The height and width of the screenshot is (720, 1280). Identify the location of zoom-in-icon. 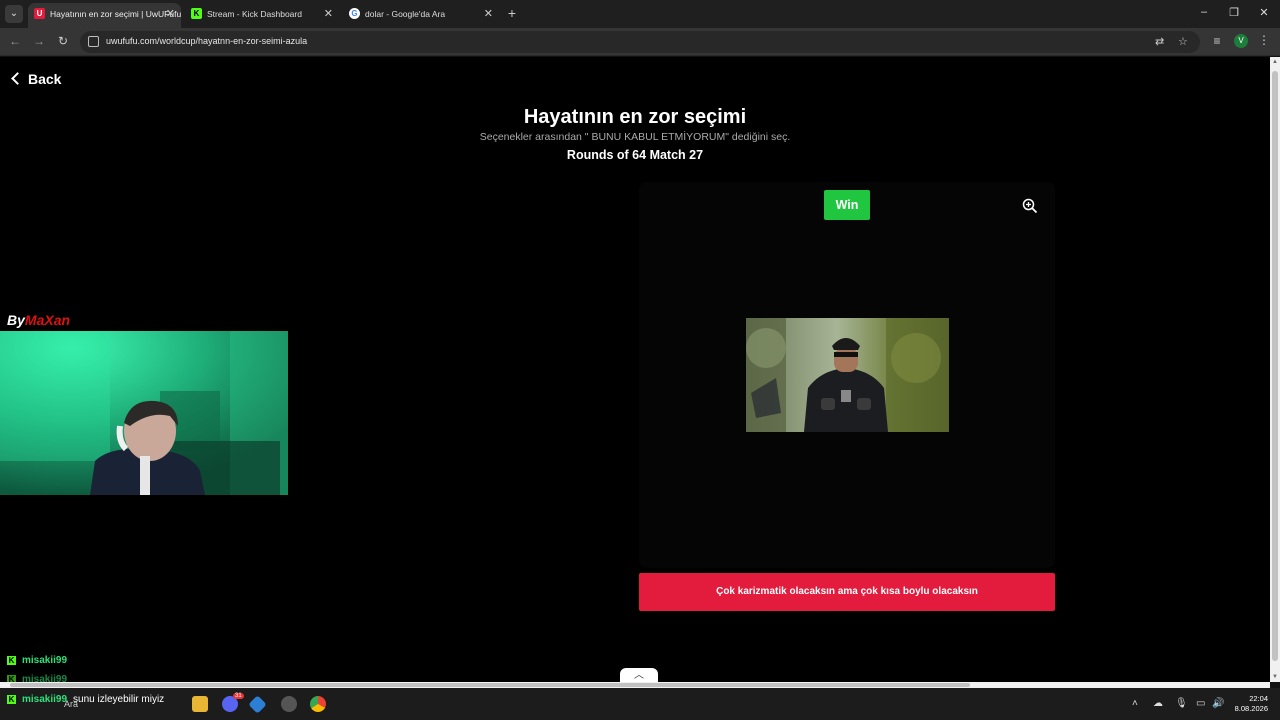
(1030, 206).